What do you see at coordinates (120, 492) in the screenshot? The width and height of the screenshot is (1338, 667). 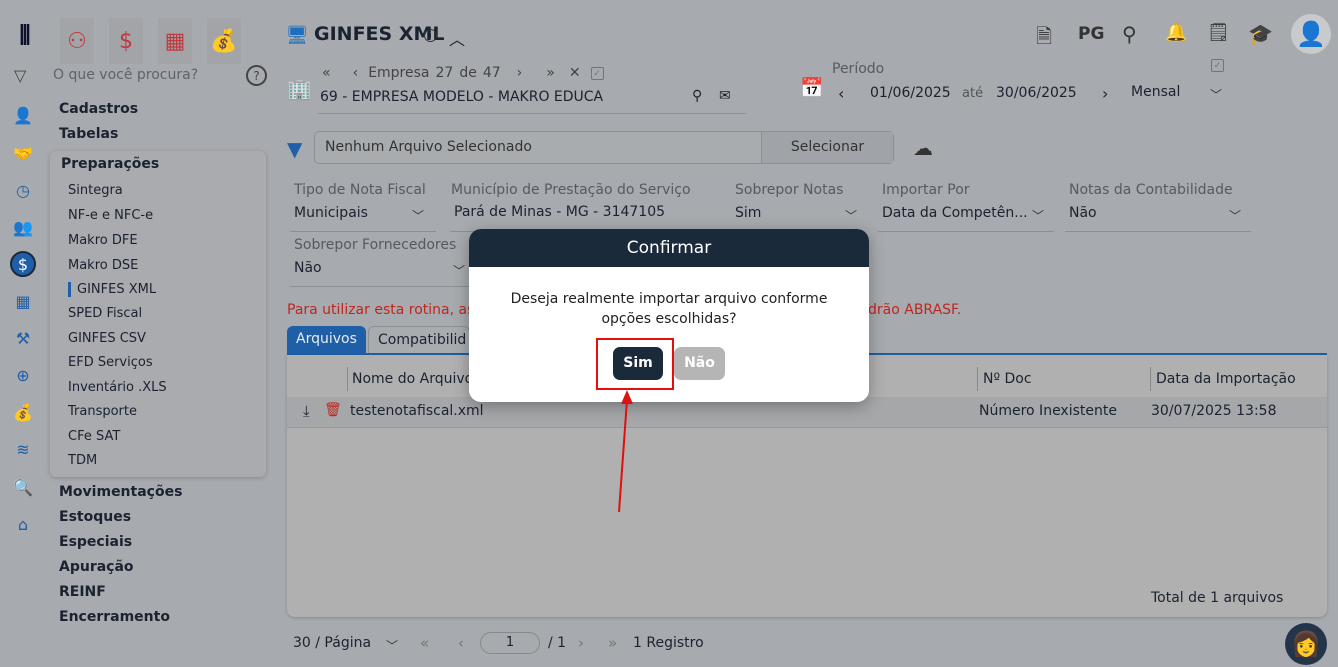 I see `menu-movimentacoes: Movimentações` at bounding box center [120, 492].